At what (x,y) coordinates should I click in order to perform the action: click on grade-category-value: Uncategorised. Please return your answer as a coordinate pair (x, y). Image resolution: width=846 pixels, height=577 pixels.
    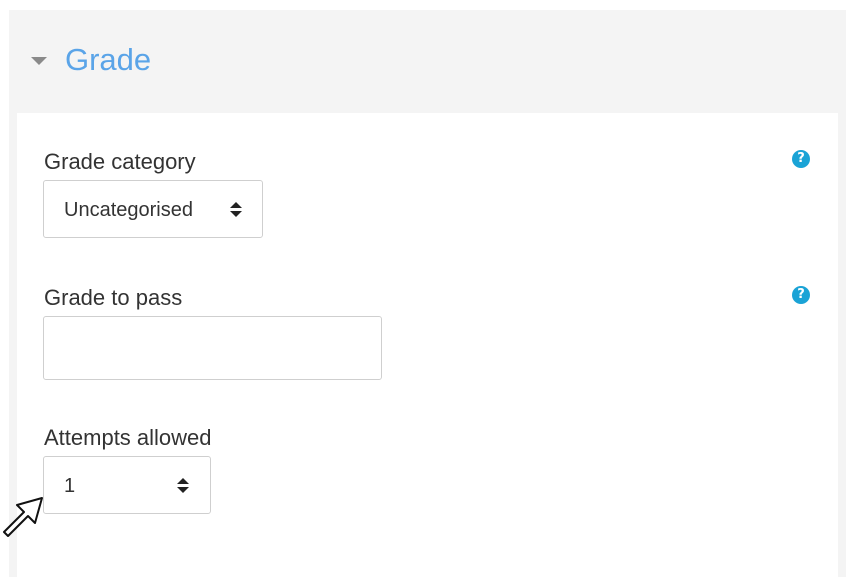
    Looking at the image, I should click on (128, 210).